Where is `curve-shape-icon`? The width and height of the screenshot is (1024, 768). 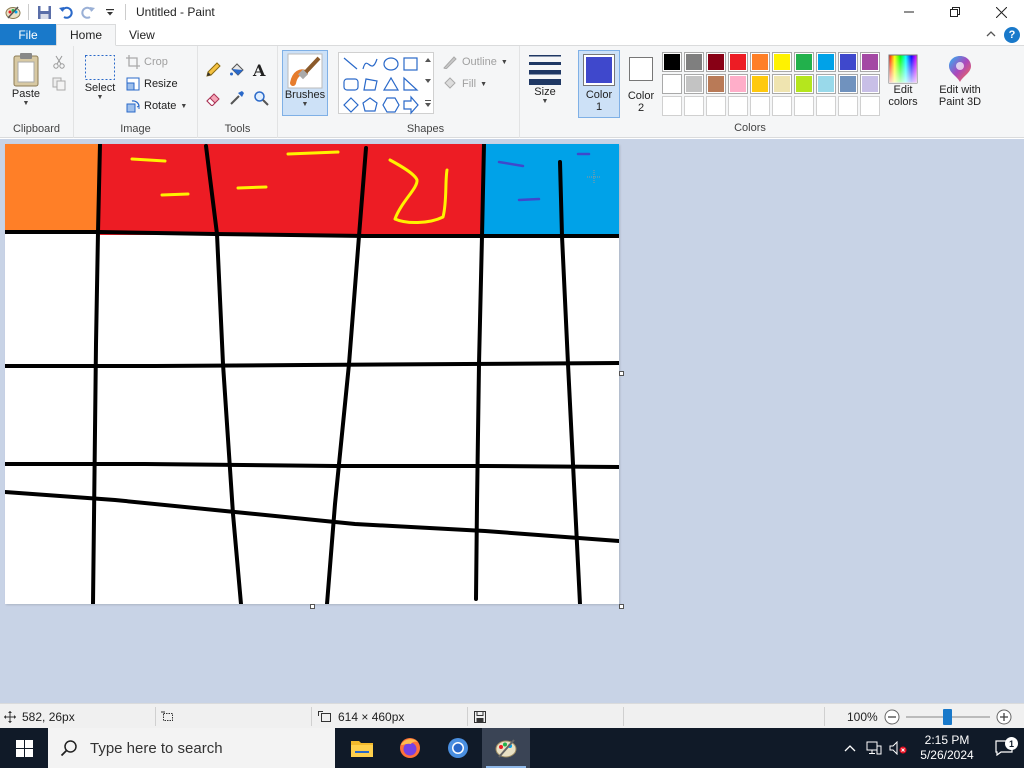 curve-shape-icon is located at coordinates (370, 64).